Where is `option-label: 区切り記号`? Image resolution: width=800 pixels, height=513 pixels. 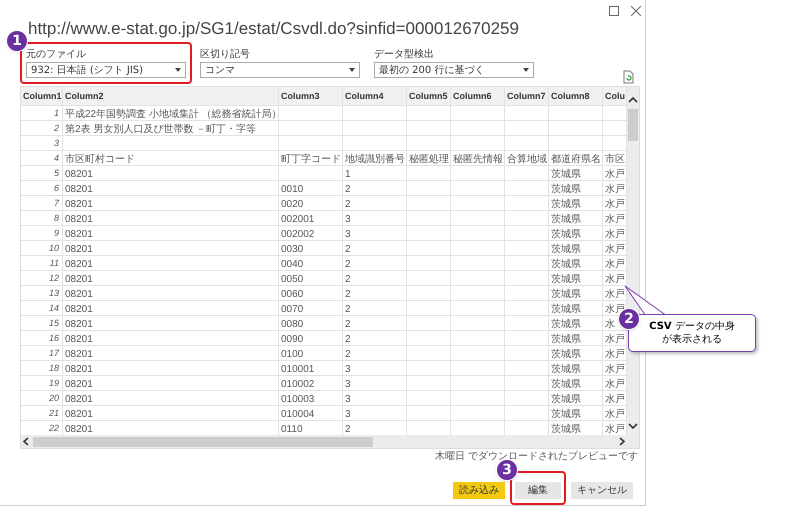
option-label: 区切り記号 is located at coordinates (225, 55).